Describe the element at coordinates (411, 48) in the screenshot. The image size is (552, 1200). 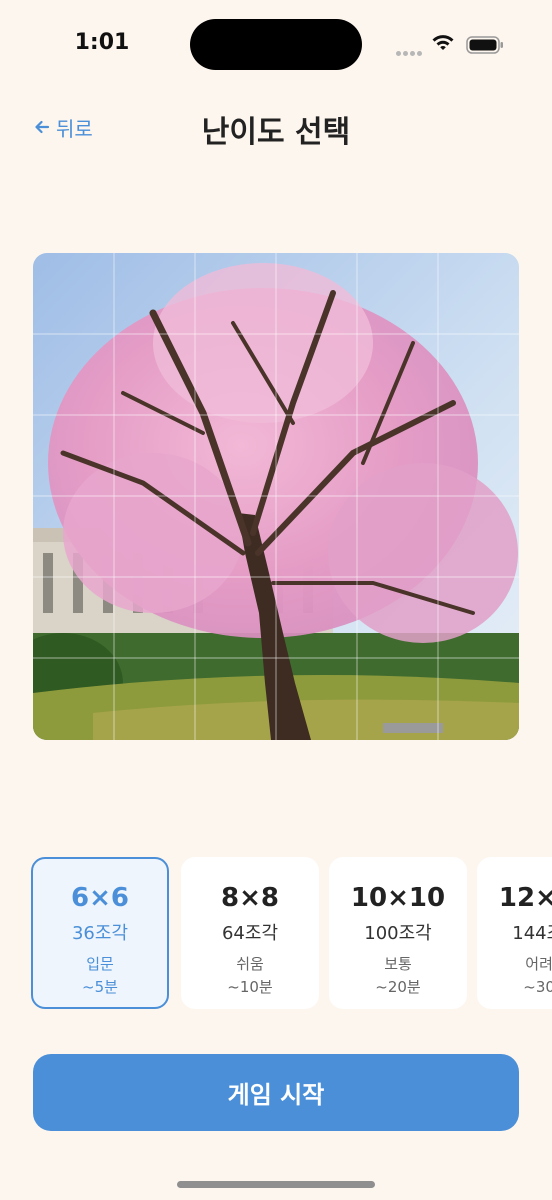
I see `cellular-signal-icon` at that location.